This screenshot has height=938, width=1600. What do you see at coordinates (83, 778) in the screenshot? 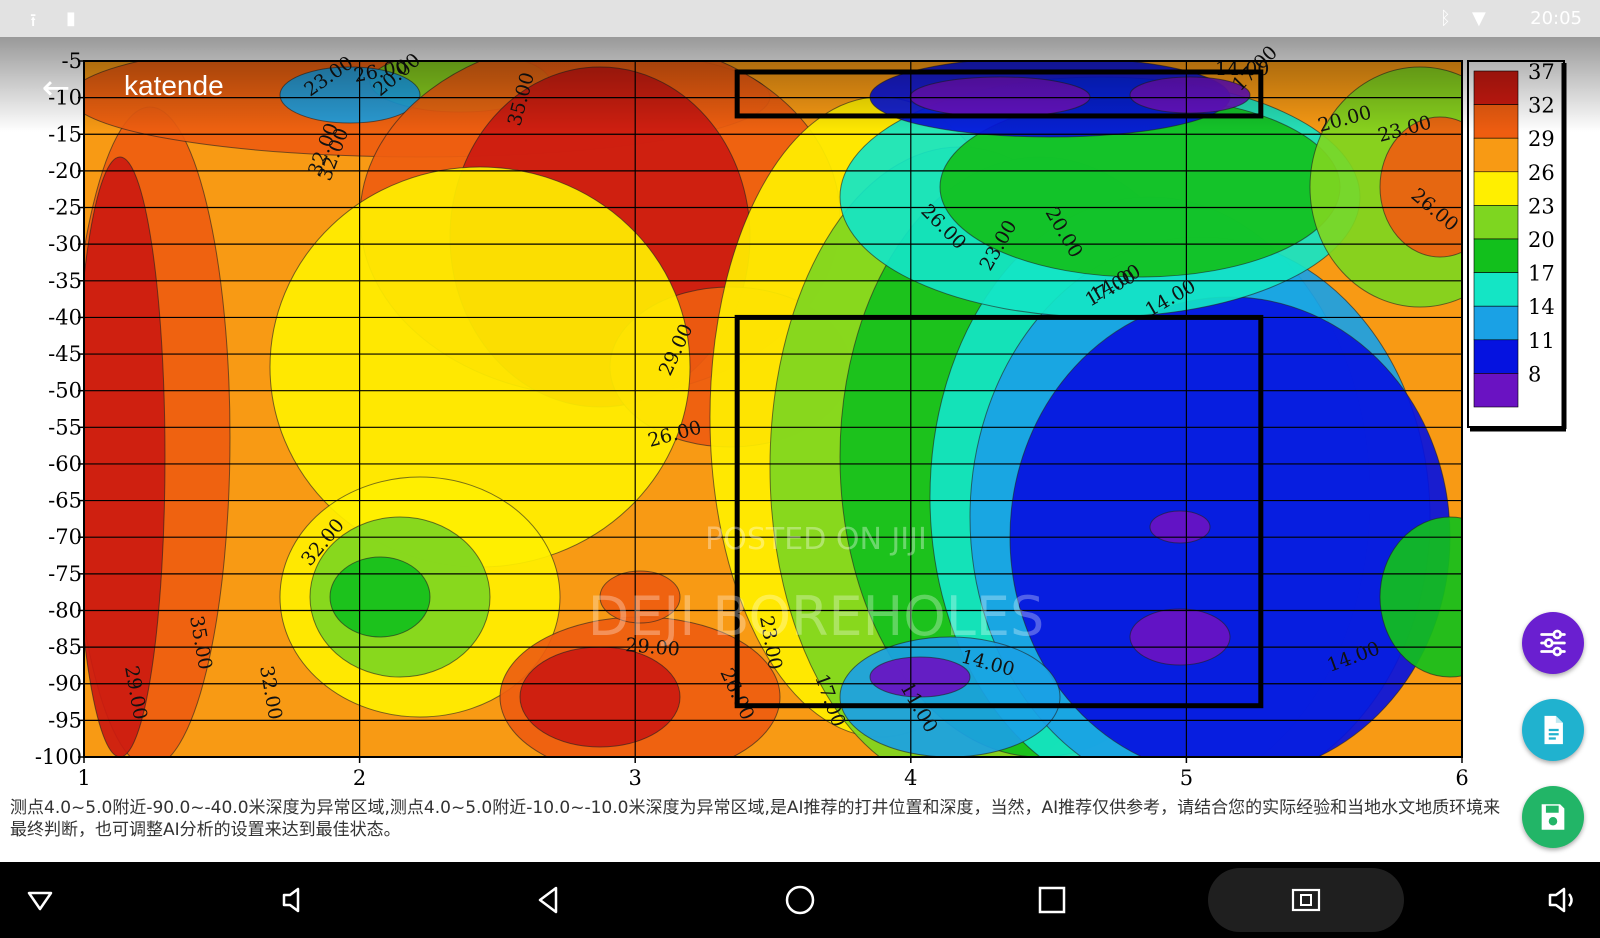
I see `x-tick-label: 1` at bounding box center [83, 778].